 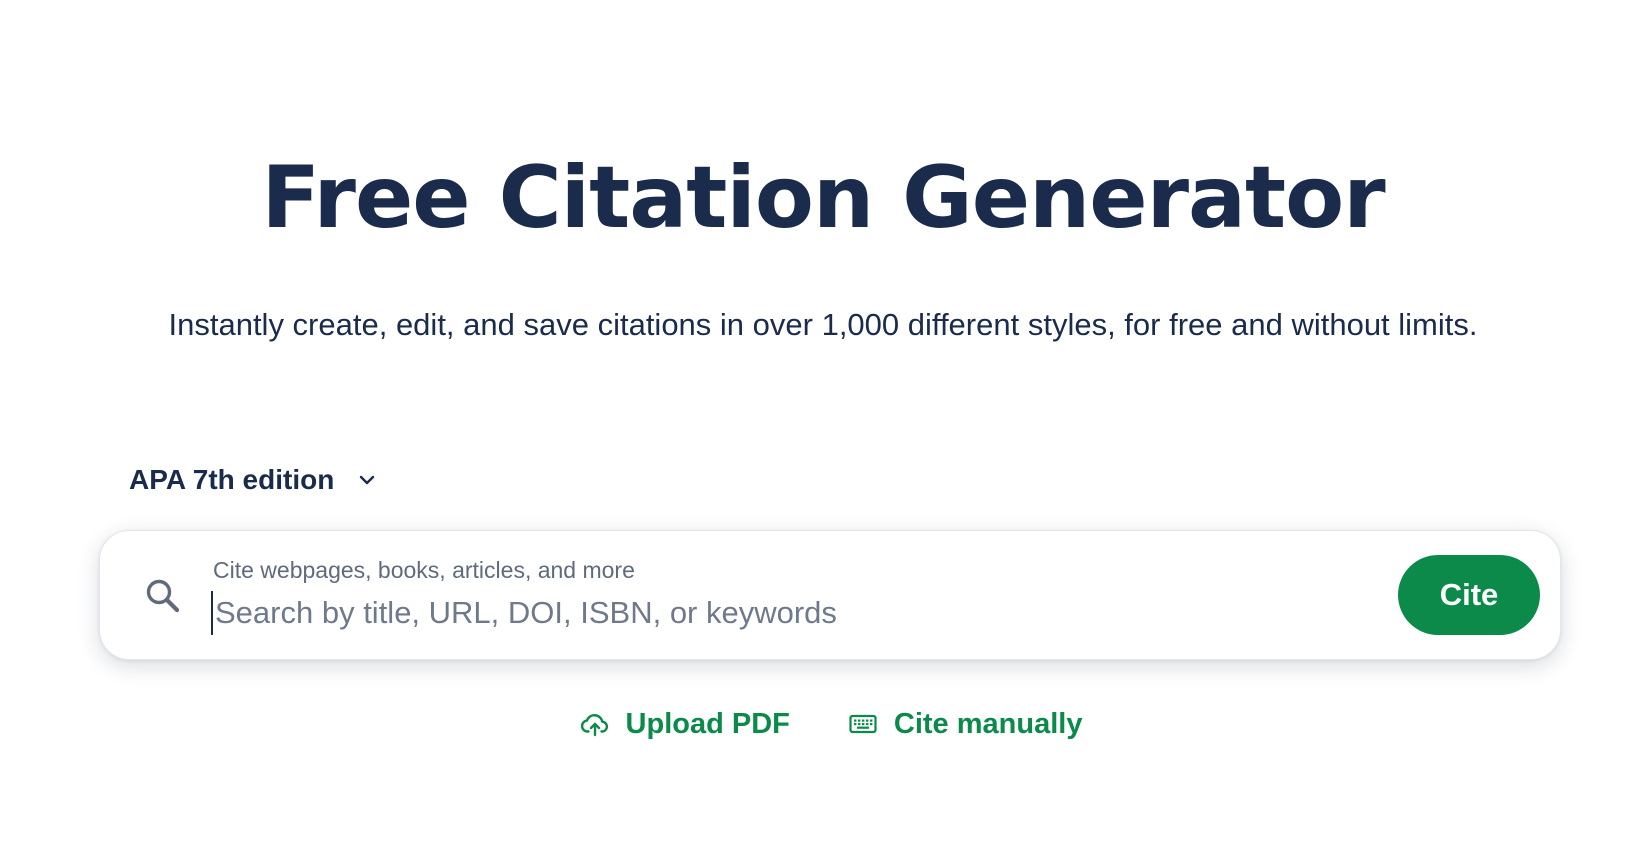 I want to click on cloud-upload-icon, so click(x=595, y=724).